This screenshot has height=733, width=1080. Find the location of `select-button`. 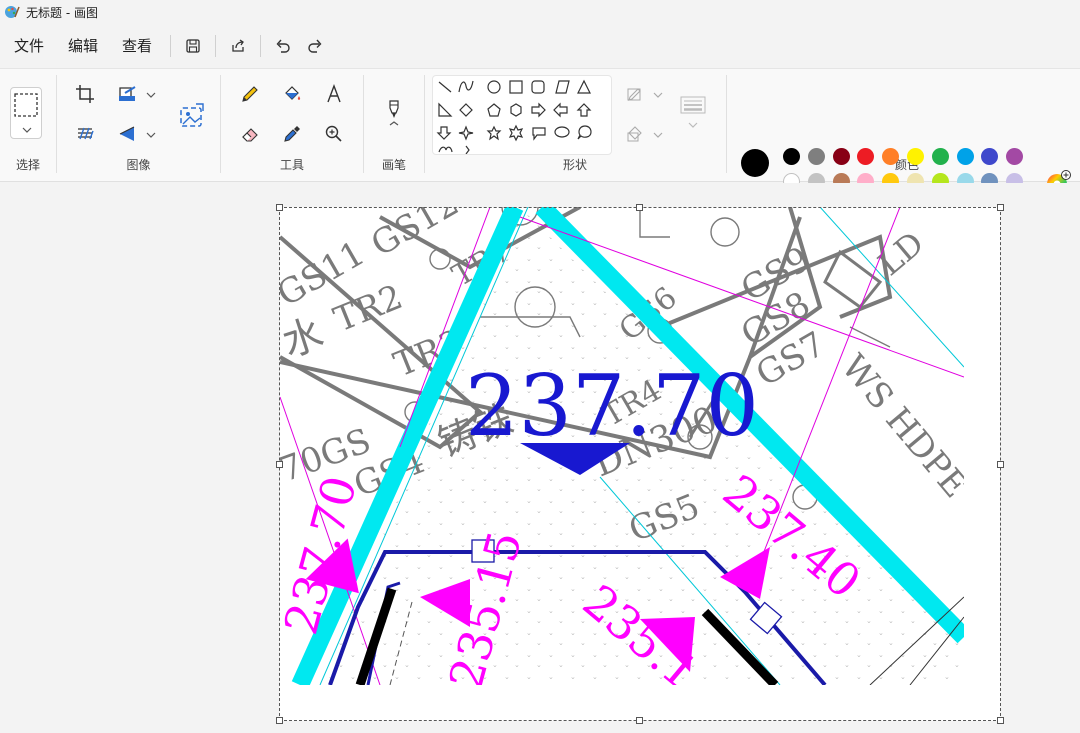

select-button is located at coordinates (26, 113).